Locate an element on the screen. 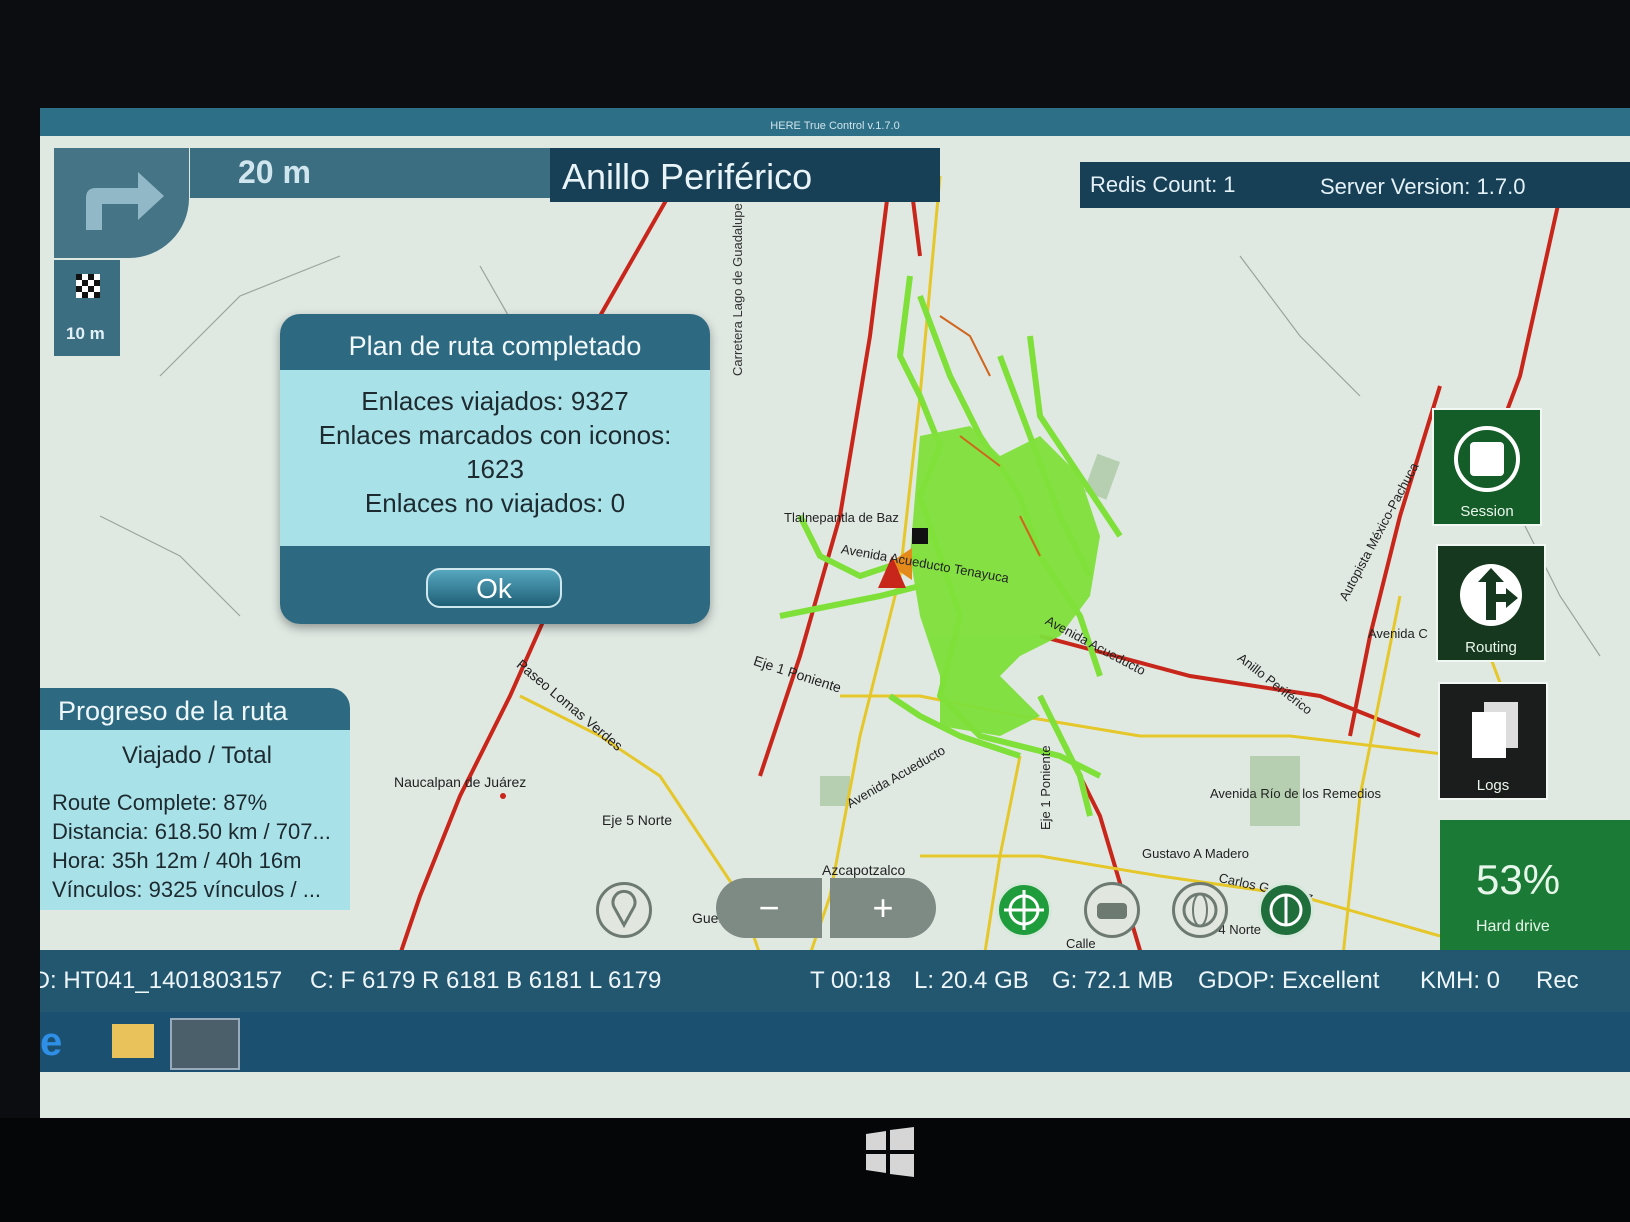 This screenshot has width=1630, height=1222. logs-icon is located at coordinates (1495, 730).